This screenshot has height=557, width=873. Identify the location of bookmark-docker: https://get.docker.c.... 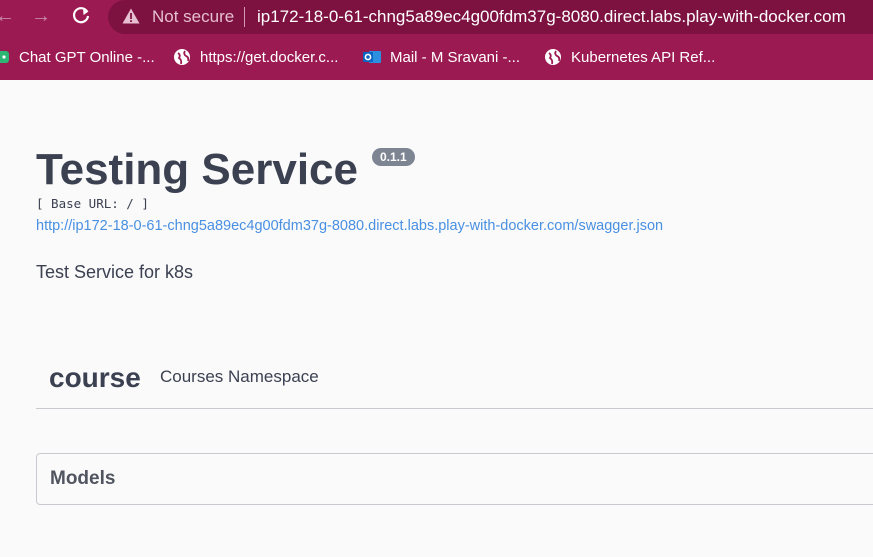
(255, 57).